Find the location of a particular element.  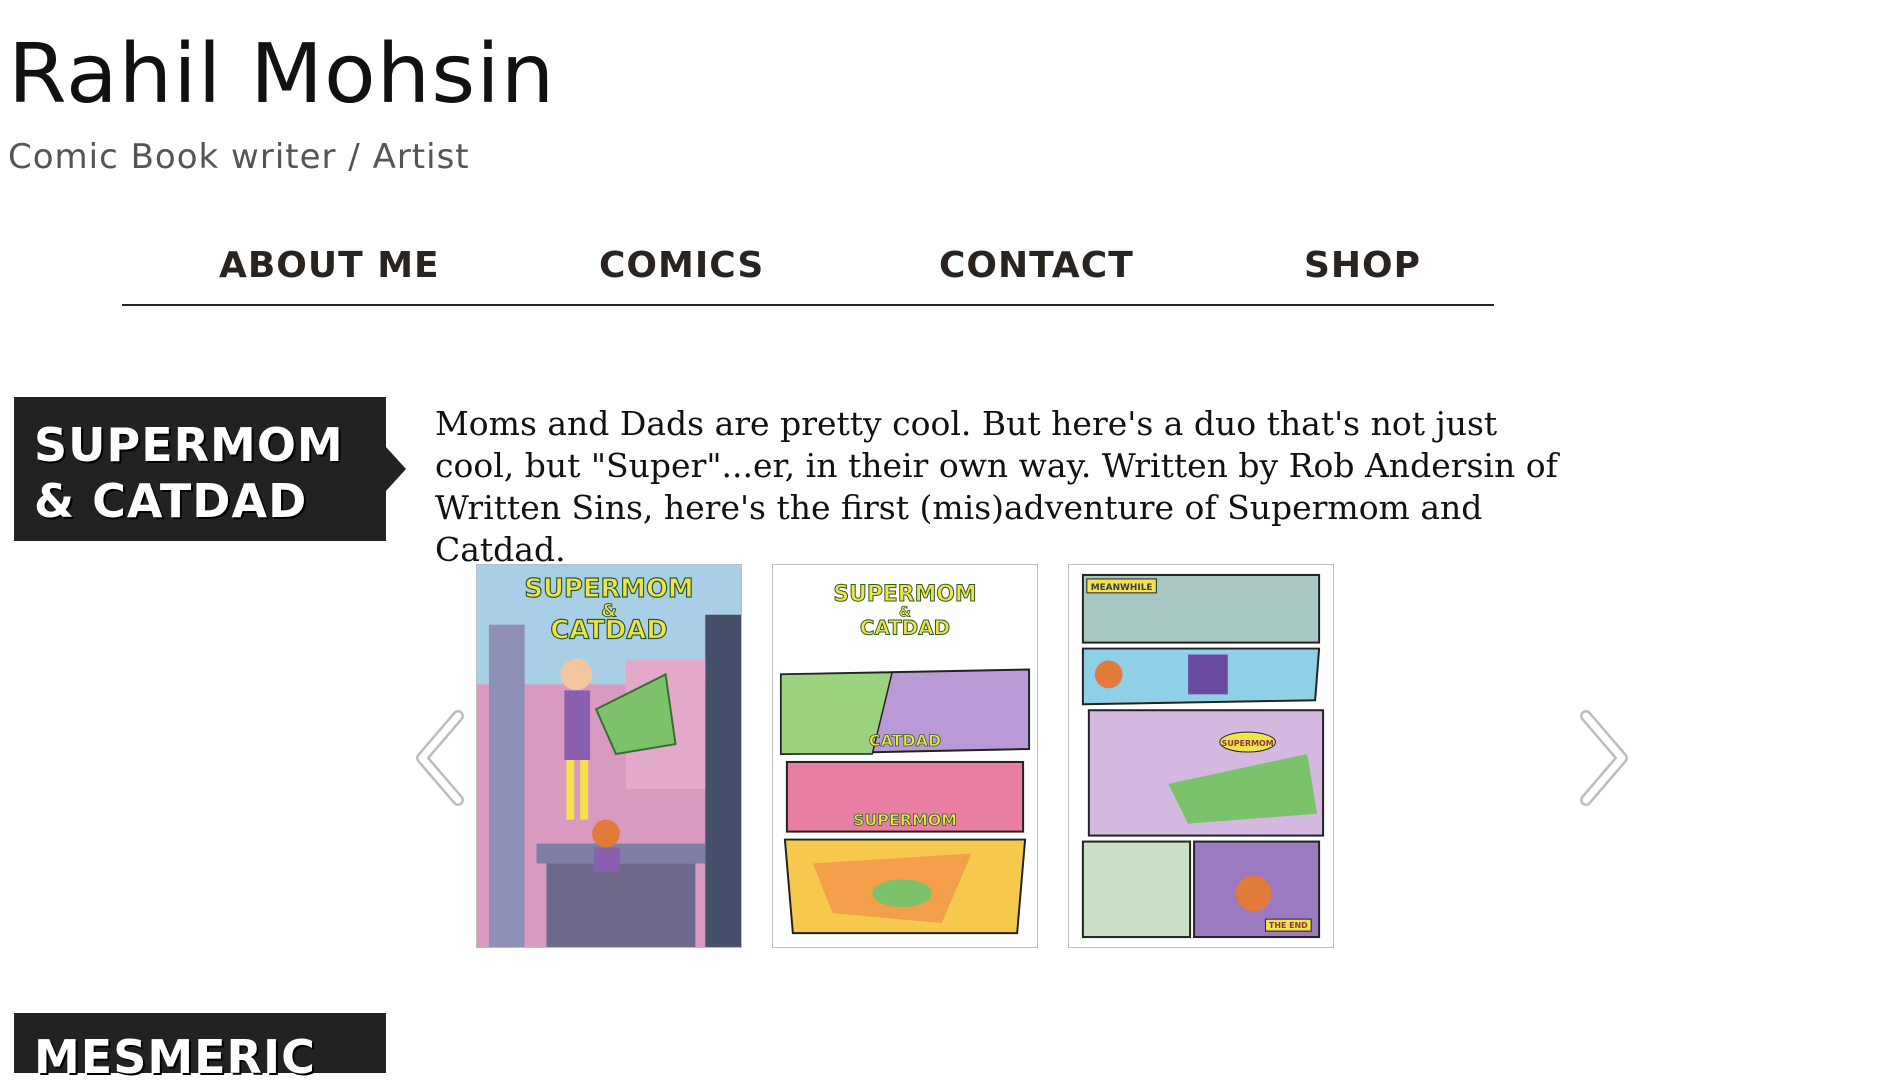

site-subtitle: Comic Book writer / Artist is located at coordinates (239, 157).